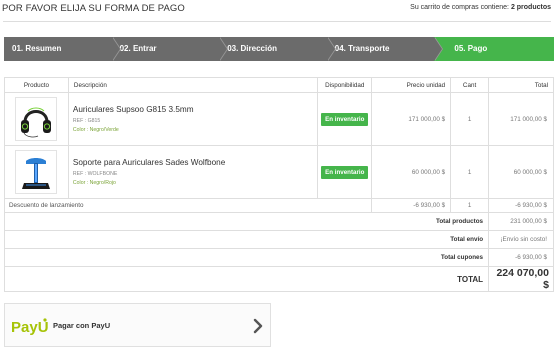  What do you see at coordinates (95, 174) in the screenshot?
I see `product-ref: REF : WOLFBONE` at bounding box center [95, 174].